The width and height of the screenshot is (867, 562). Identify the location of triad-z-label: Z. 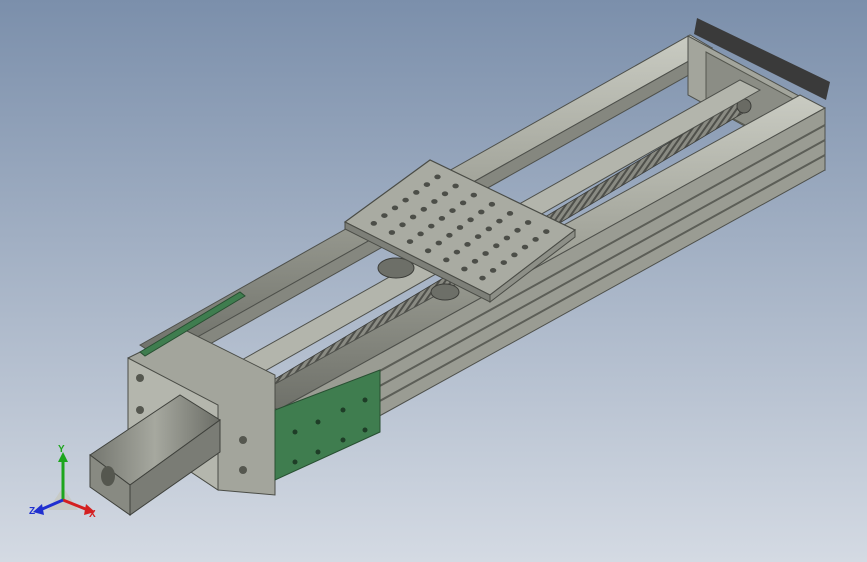
(32, 511).